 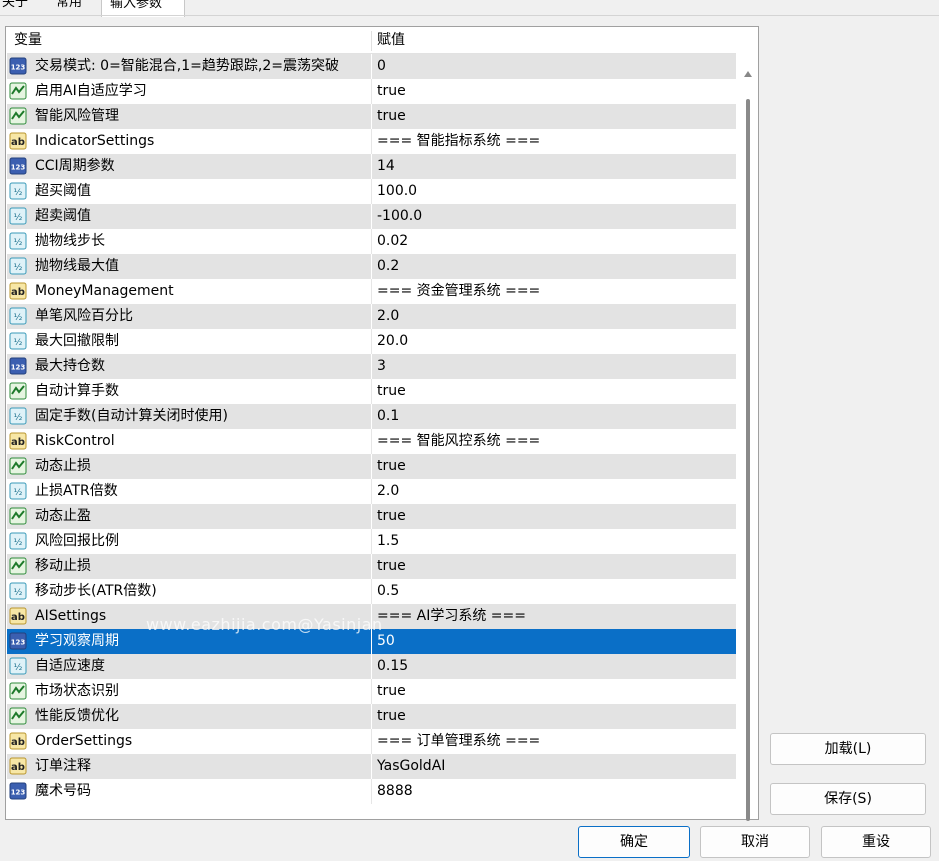 I want to click on parameter-name: 超卖阈值, so click(x=63, y=216).